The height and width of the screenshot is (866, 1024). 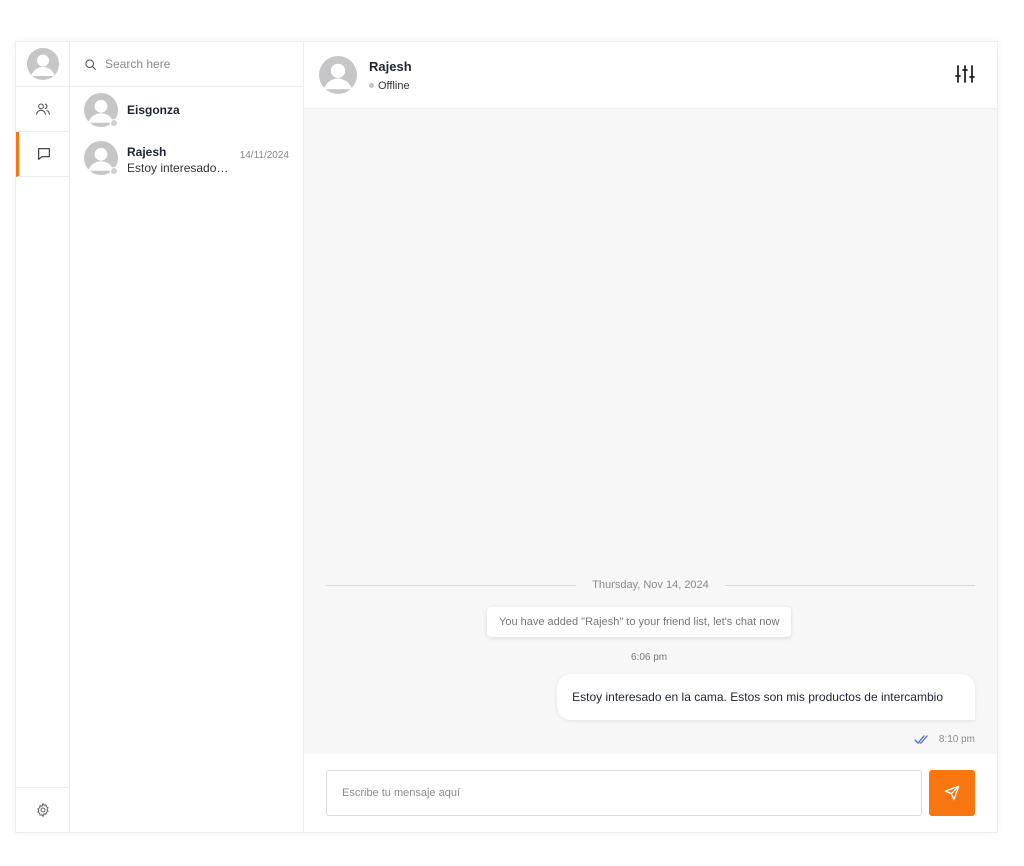 I want to click on profile-avatar, so click(x=42, y=64).